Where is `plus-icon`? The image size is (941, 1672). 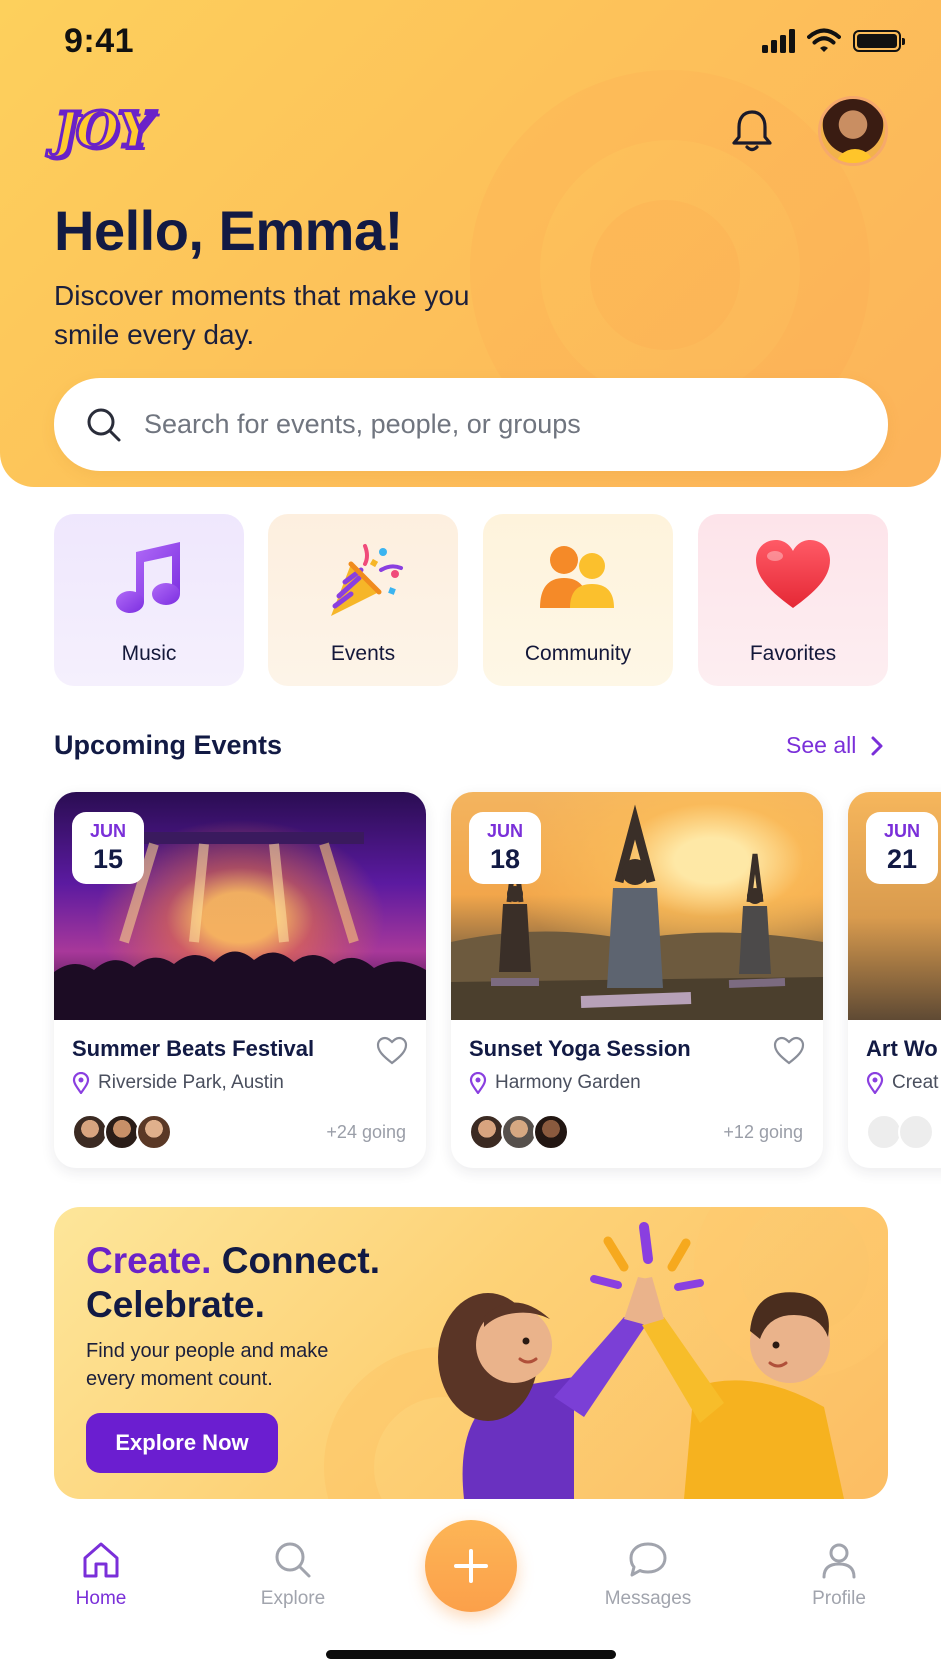
plus-icon is located at coordinates (471, 1566).